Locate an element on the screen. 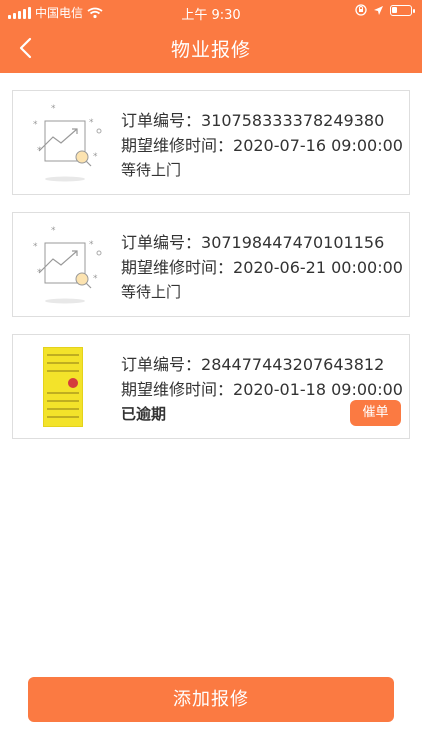 Image resolution: width=422 pixels, height=750 pixels. battery-icon is located at coordinates (402, 10).